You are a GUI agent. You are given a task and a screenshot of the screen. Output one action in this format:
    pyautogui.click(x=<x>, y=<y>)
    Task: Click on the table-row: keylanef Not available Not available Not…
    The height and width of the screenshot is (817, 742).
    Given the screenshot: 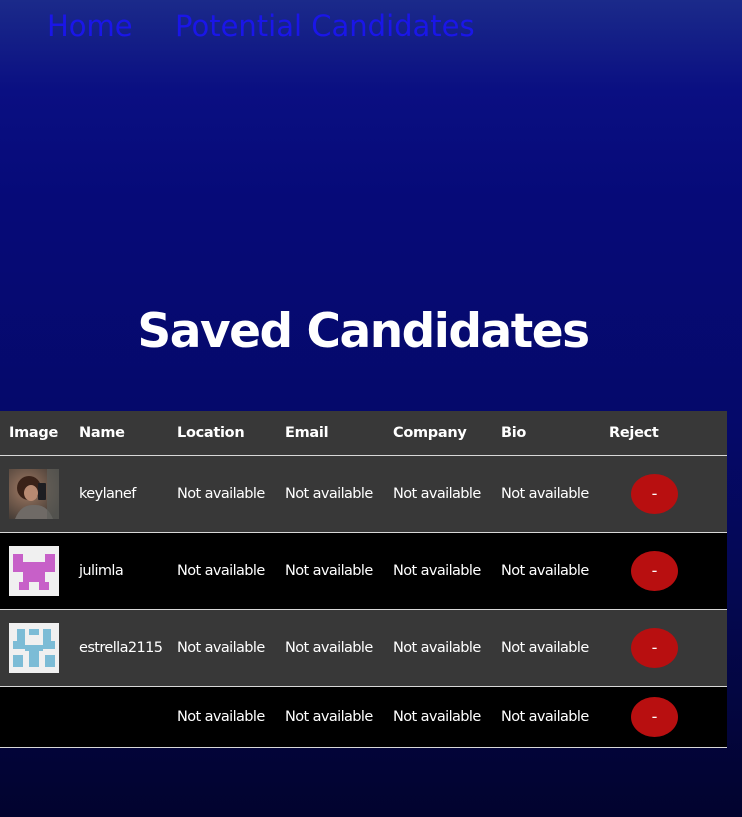 What is the action you would take?
    pyautogui.click(x=363, y=494)
    